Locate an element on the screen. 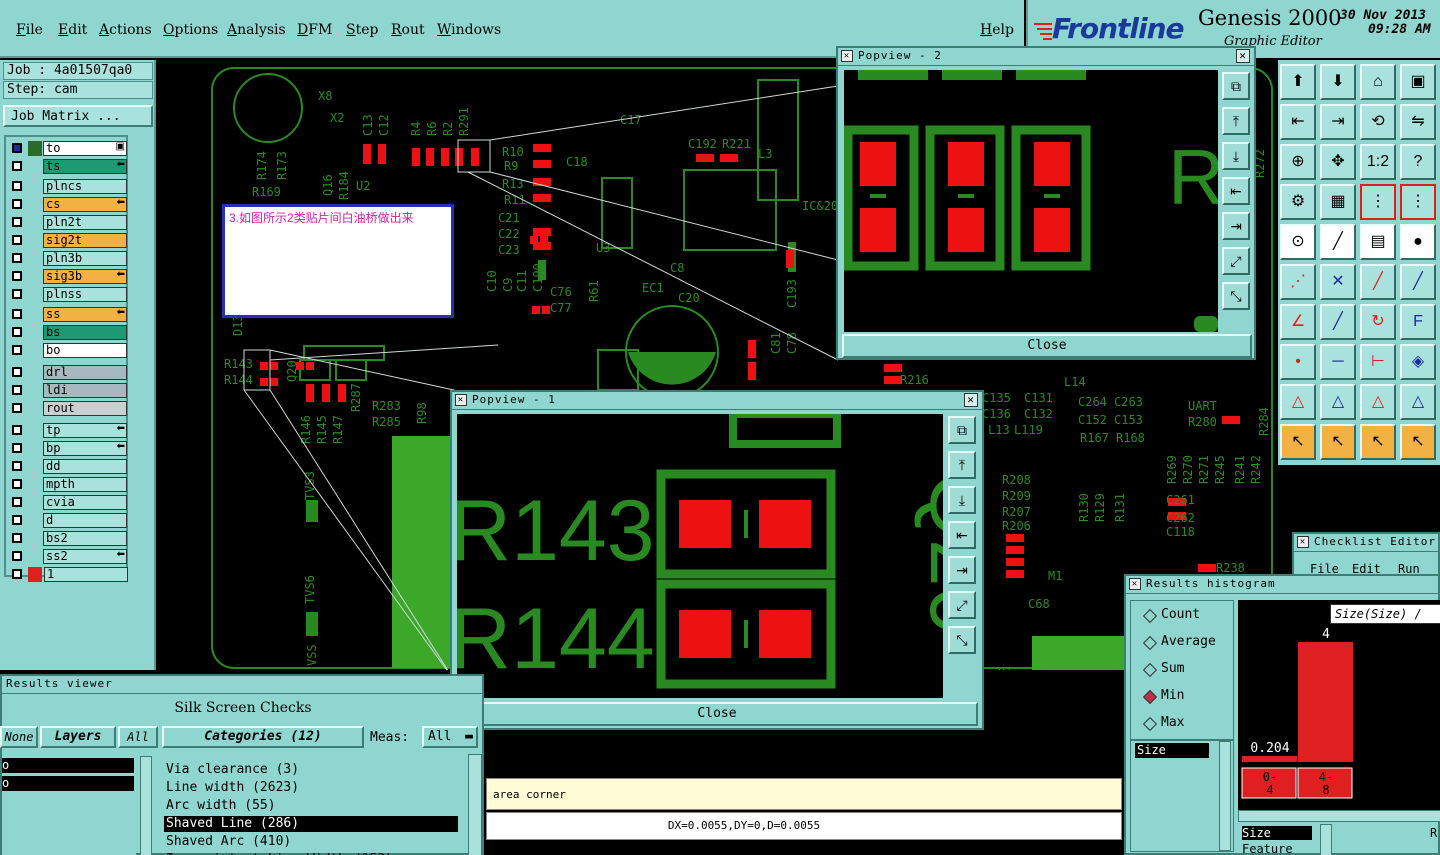  menu-dfm: DFM is located at coordinates (314, 30).